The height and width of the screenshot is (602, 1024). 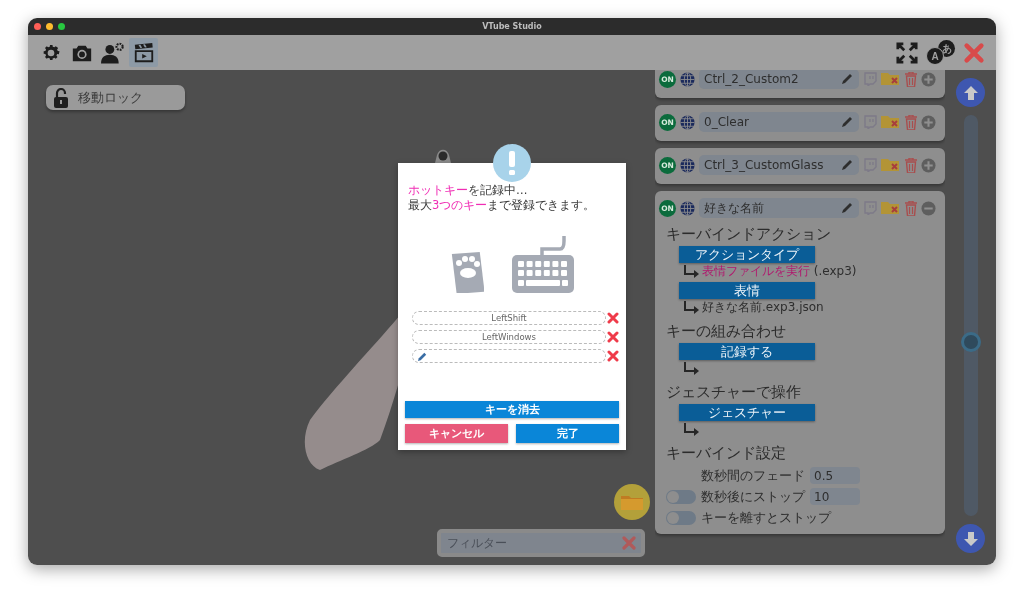 I want to click on select-button: ジェスチャー, so click(x=747, y=412).